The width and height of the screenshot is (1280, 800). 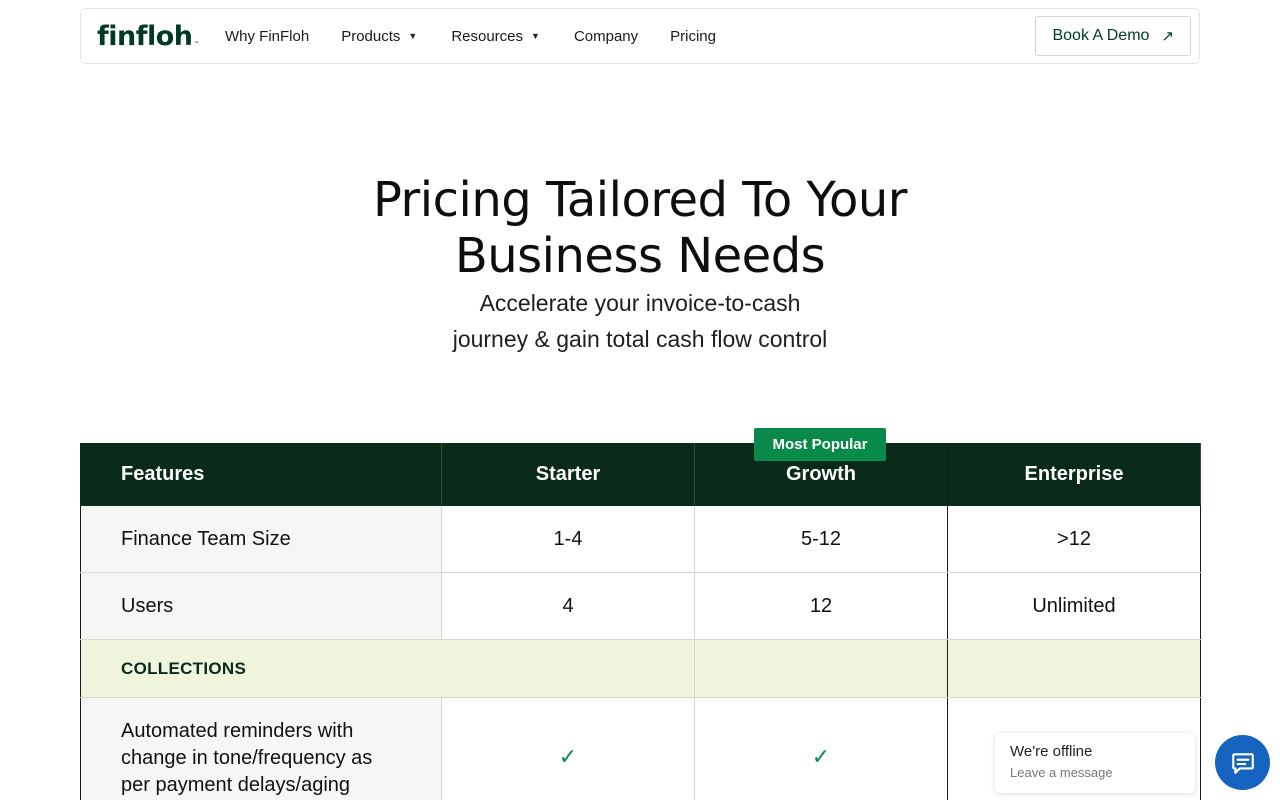 I want to click on feature-text-line: change in tone/frequency as, so click(x=247, y=758).